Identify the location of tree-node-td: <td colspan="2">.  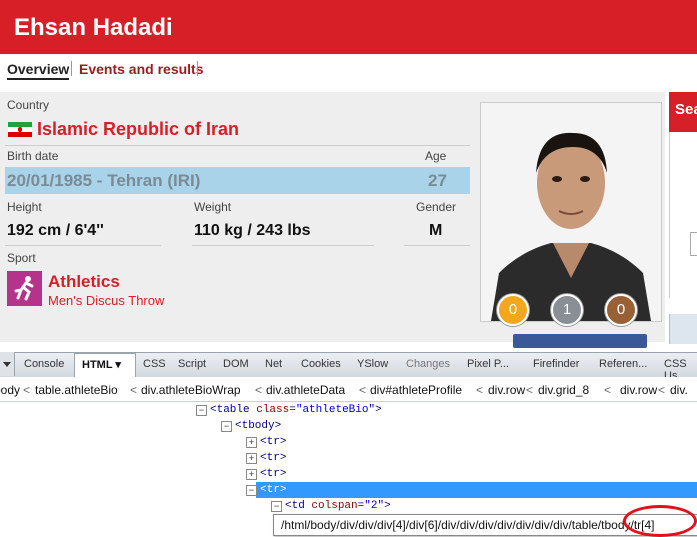
(338, 506).